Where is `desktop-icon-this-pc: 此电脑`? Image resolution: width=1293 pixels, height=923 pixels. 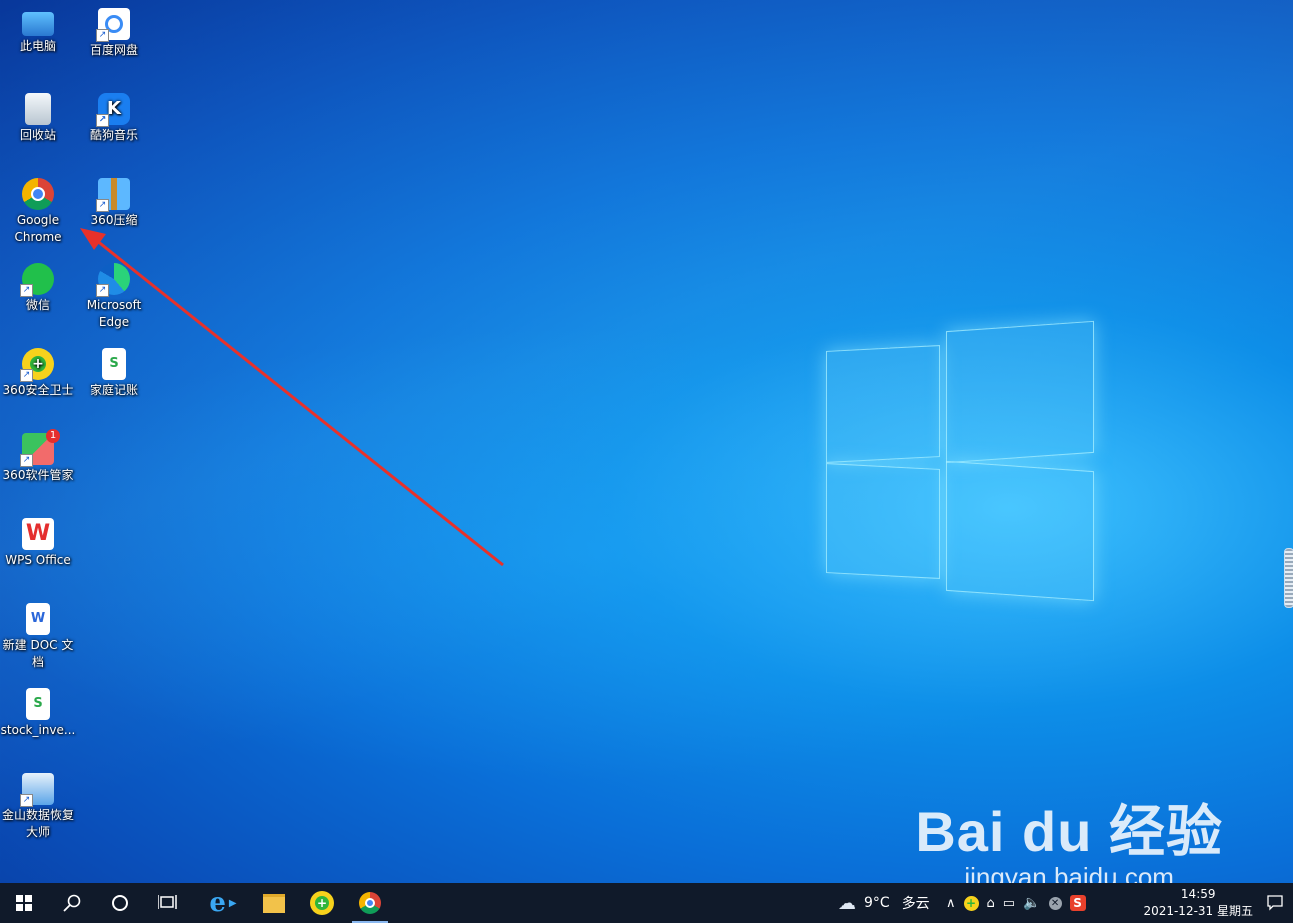
desktop-icon-this-pc: 此电脑 is located at coordinates (38, 28).